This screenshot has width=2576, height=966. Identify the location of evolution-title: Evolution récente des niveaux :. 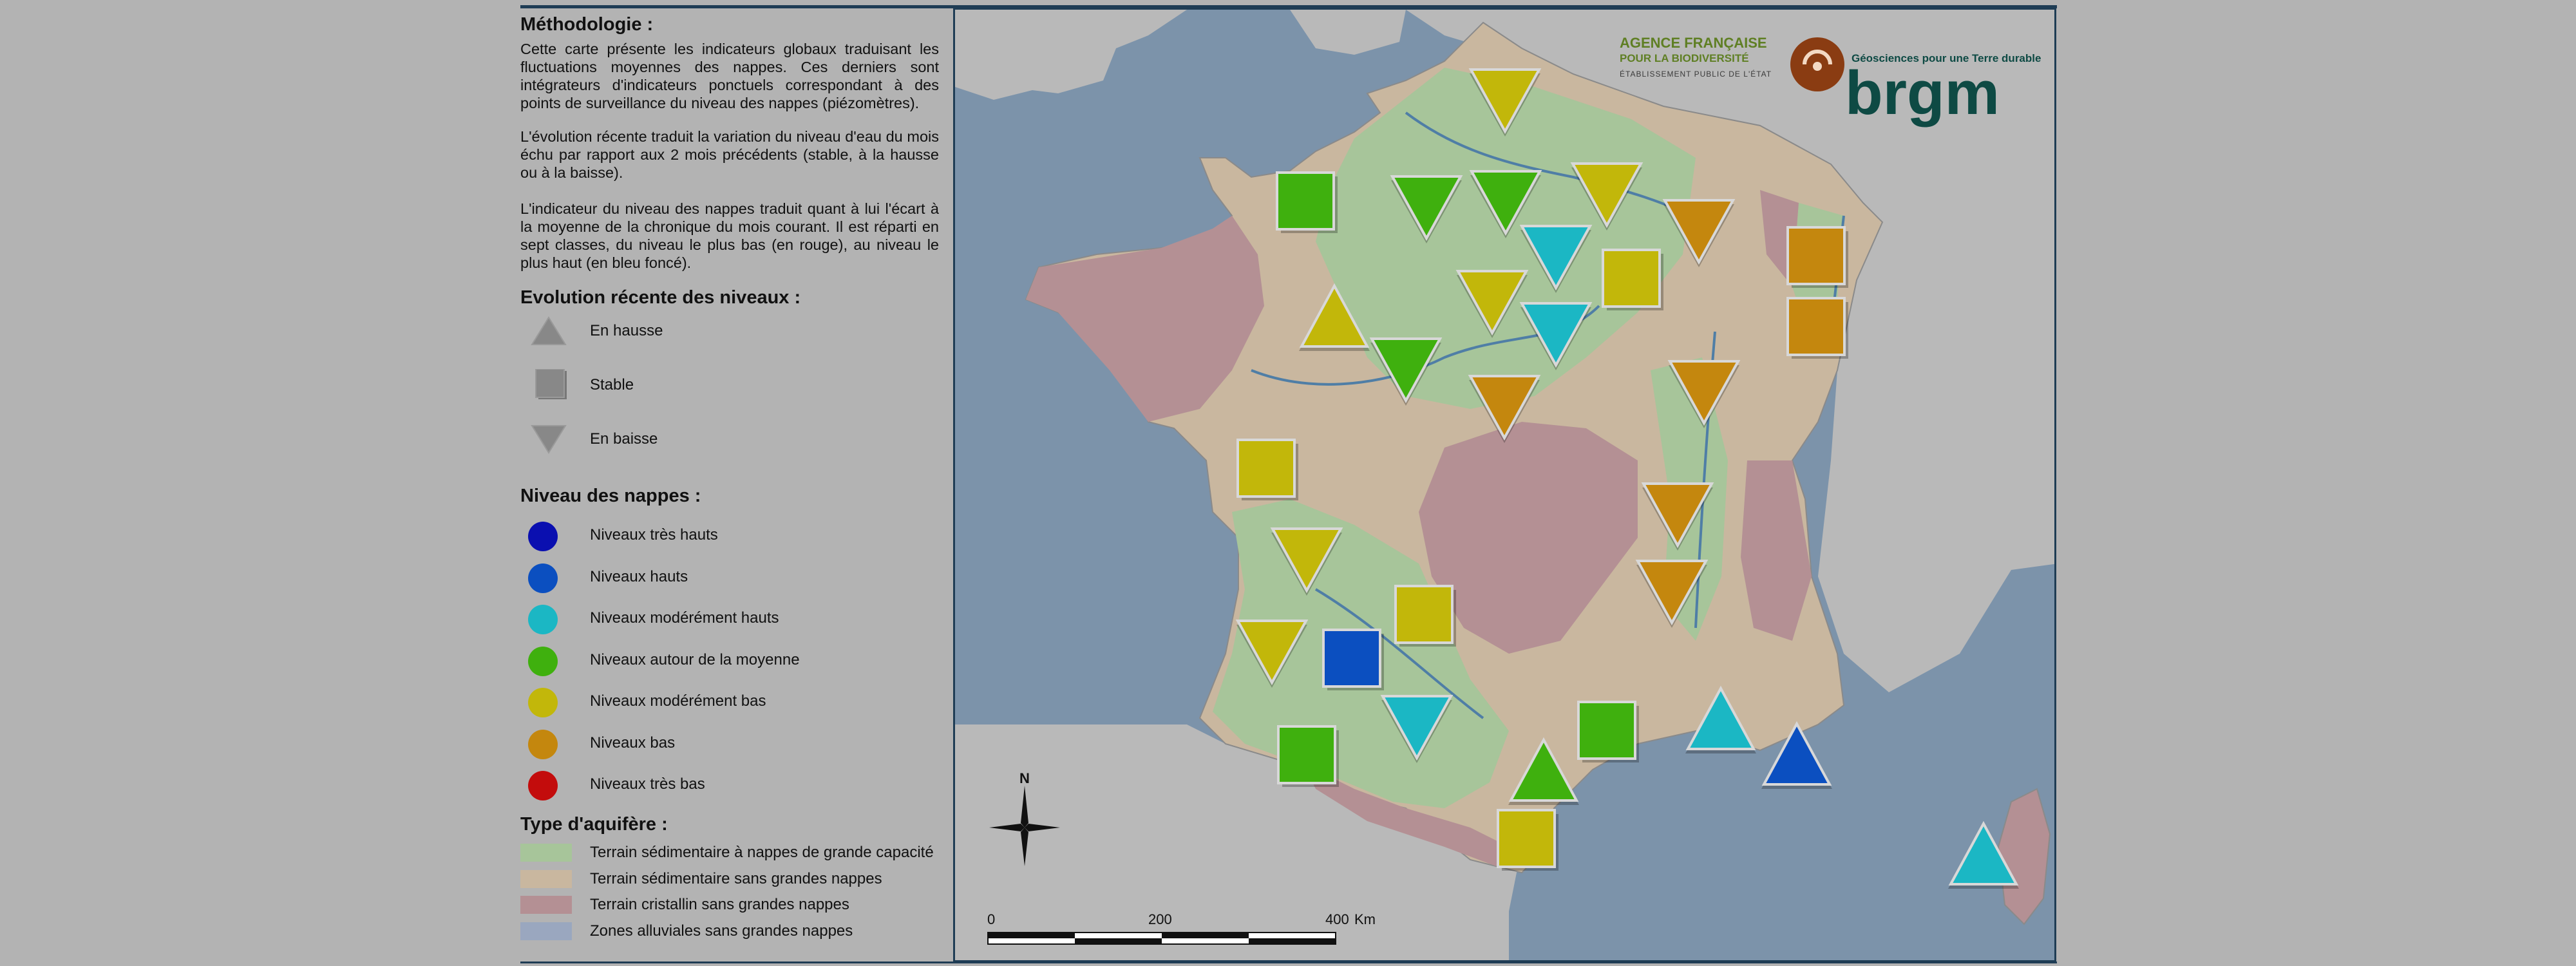
(660, 297).